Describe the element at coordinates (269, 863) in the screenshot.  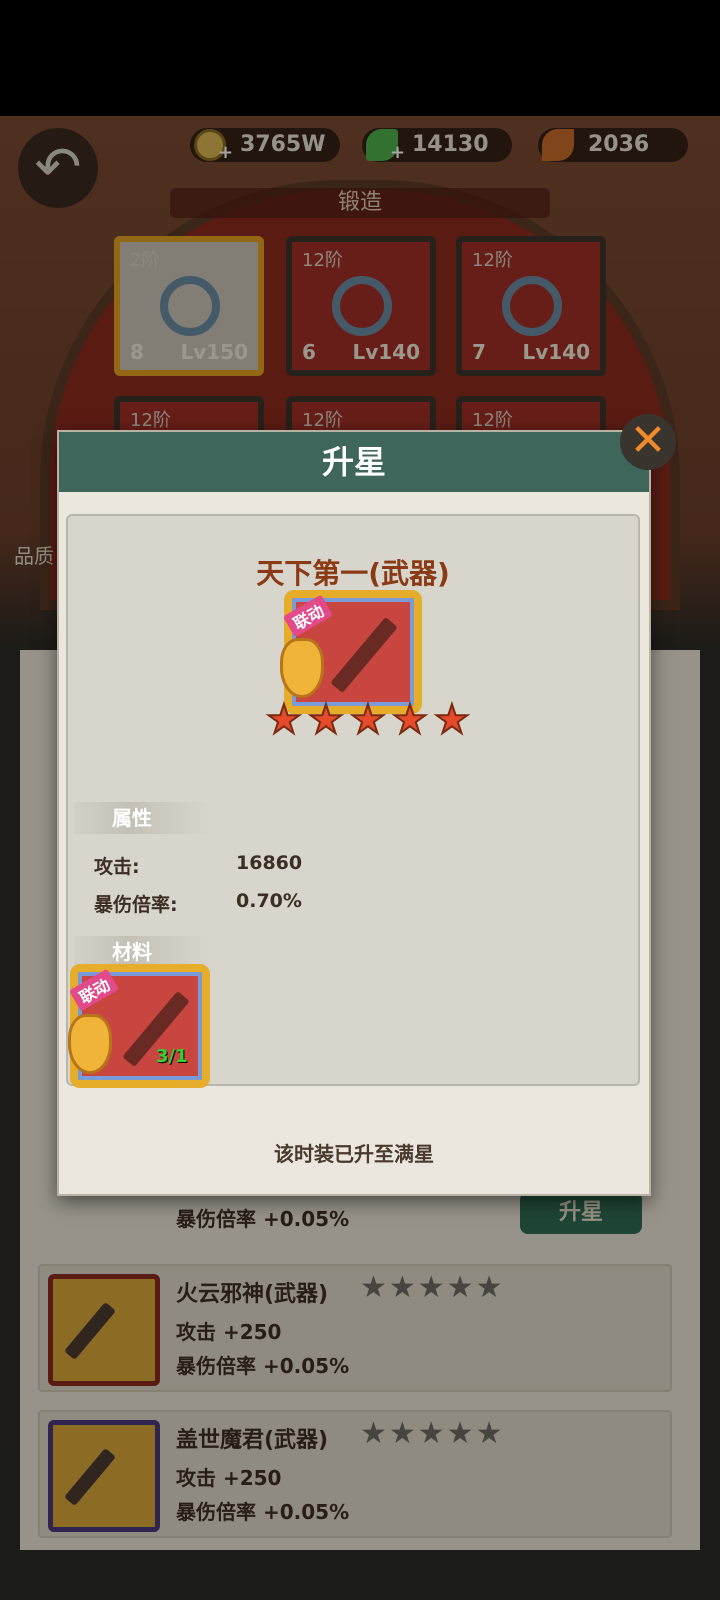
I see `attack-value: 16860` at that location.